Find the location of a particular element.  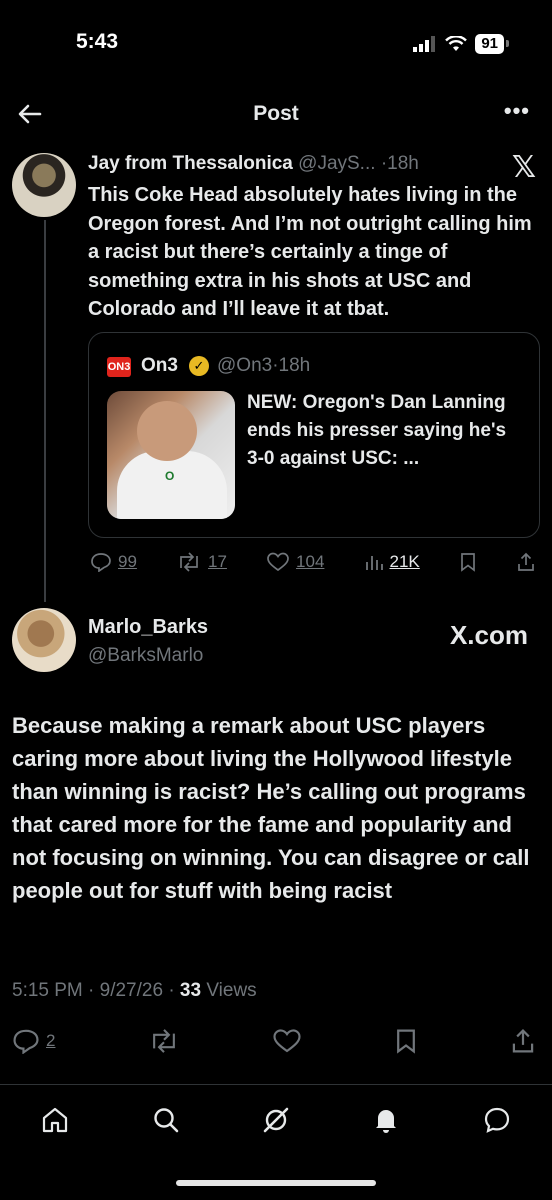

views-button: 21K is located at coordinates (392, 562).